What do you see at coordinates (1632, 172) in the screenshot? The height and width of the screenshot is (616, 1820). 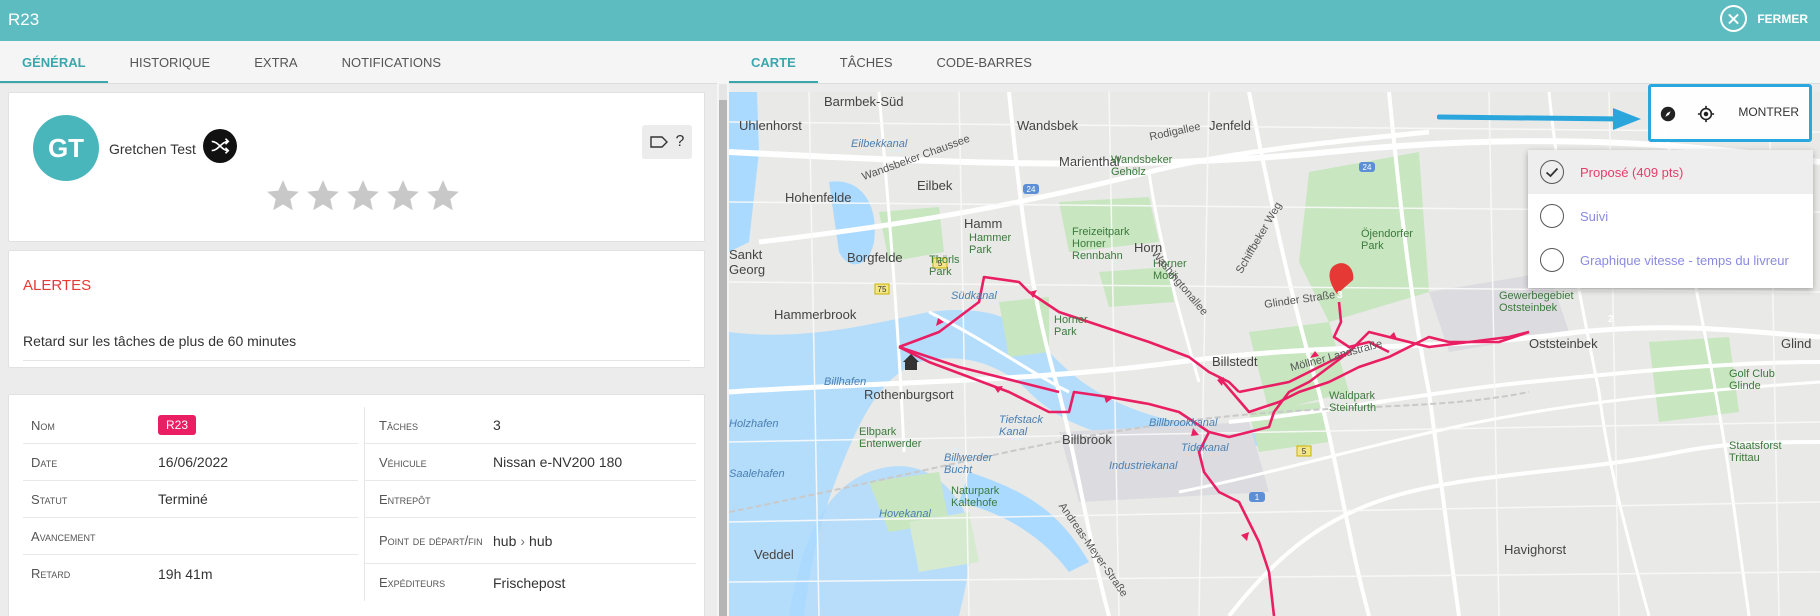 I see `layer-option-label: Proposé (409 pts)` at bounding box center [1632, 172].